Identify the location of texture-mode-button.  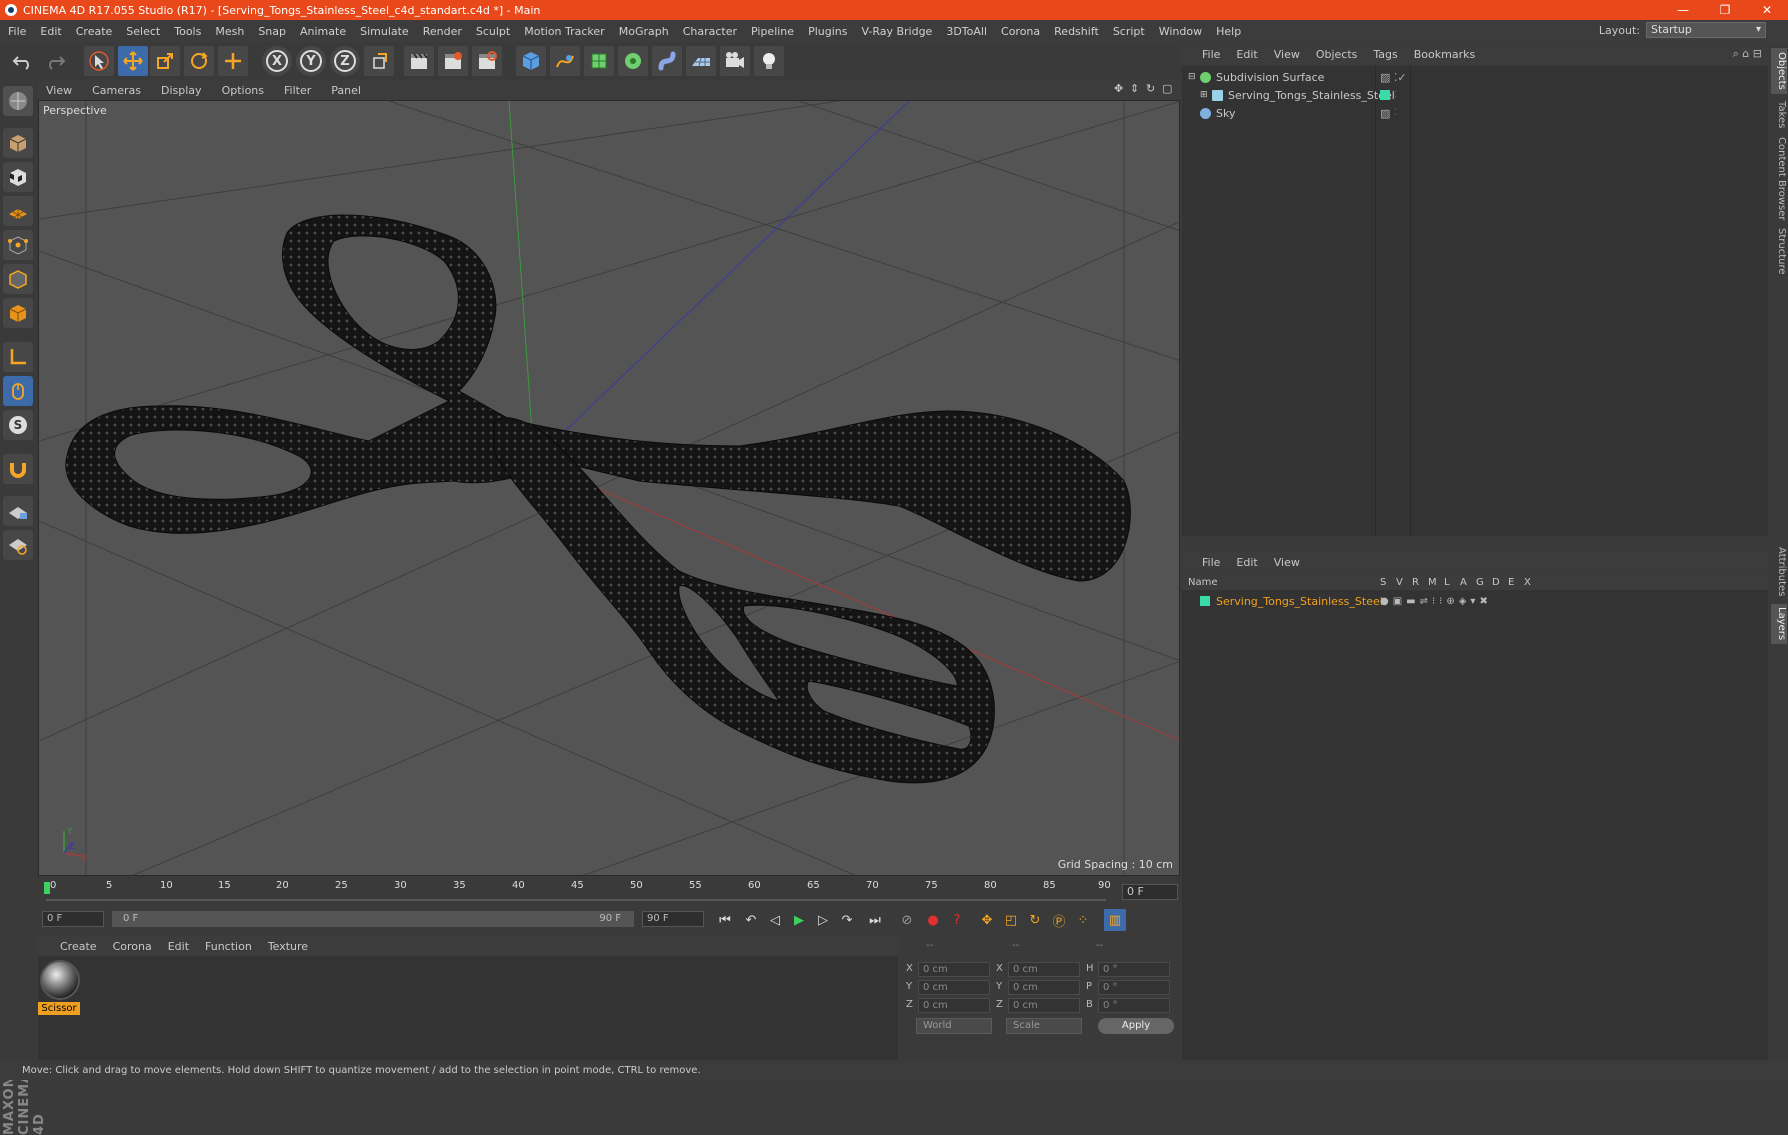
(18, 177).